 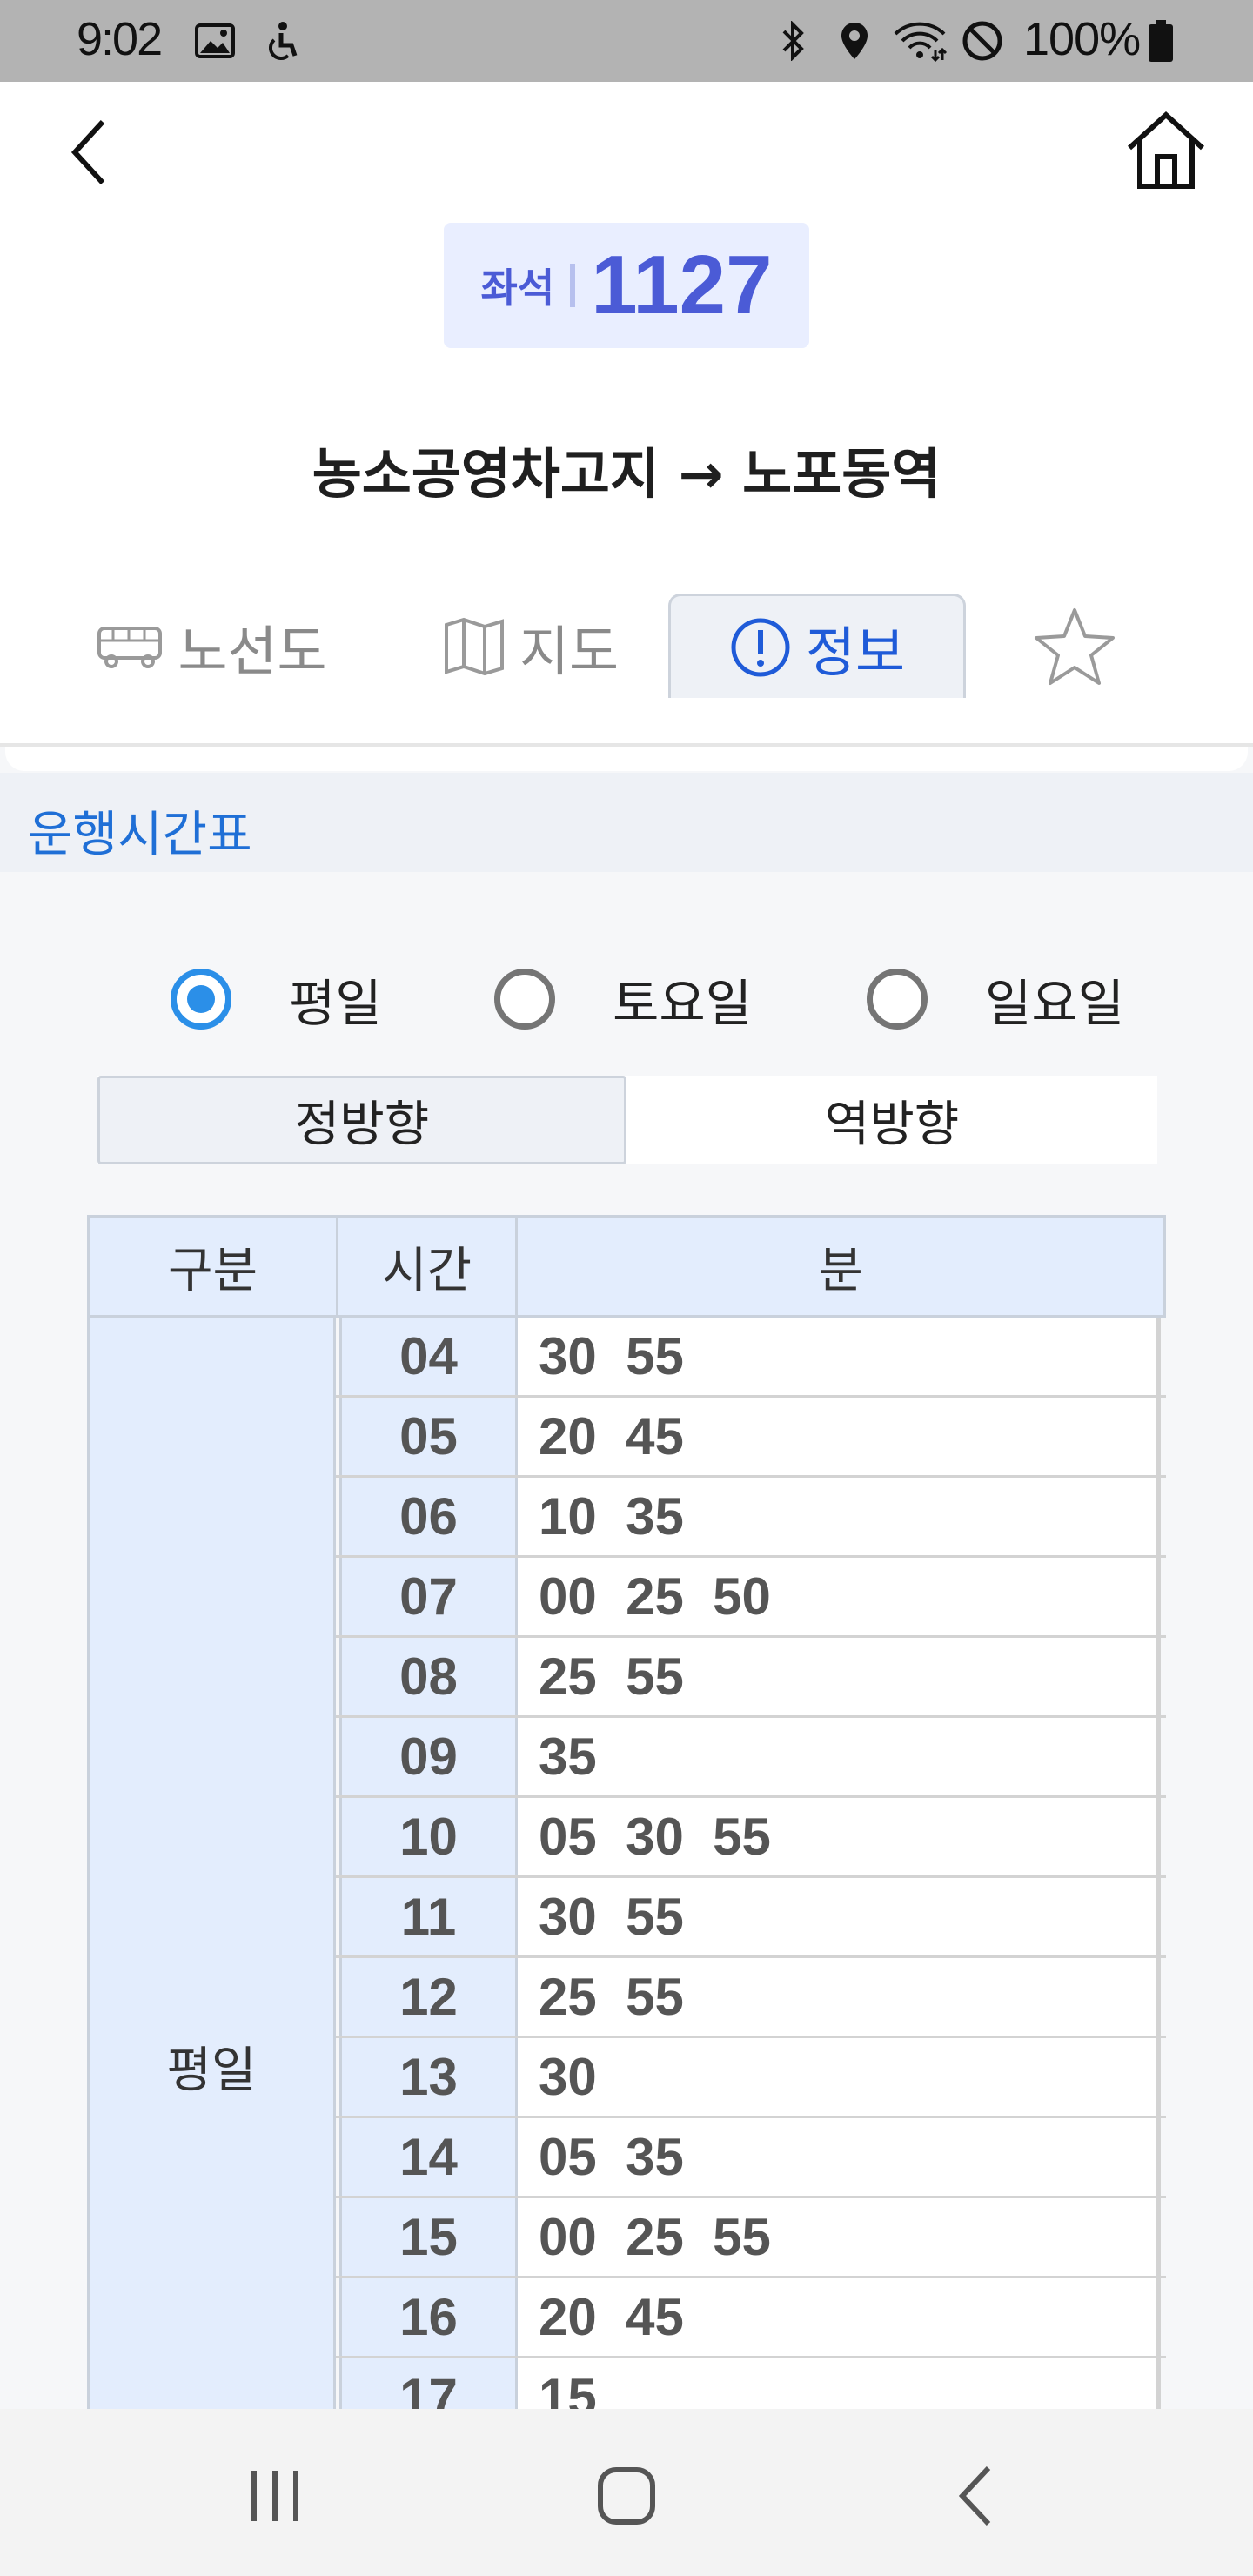 I want to click on back-nav-button, so click(x=978, y=2495).